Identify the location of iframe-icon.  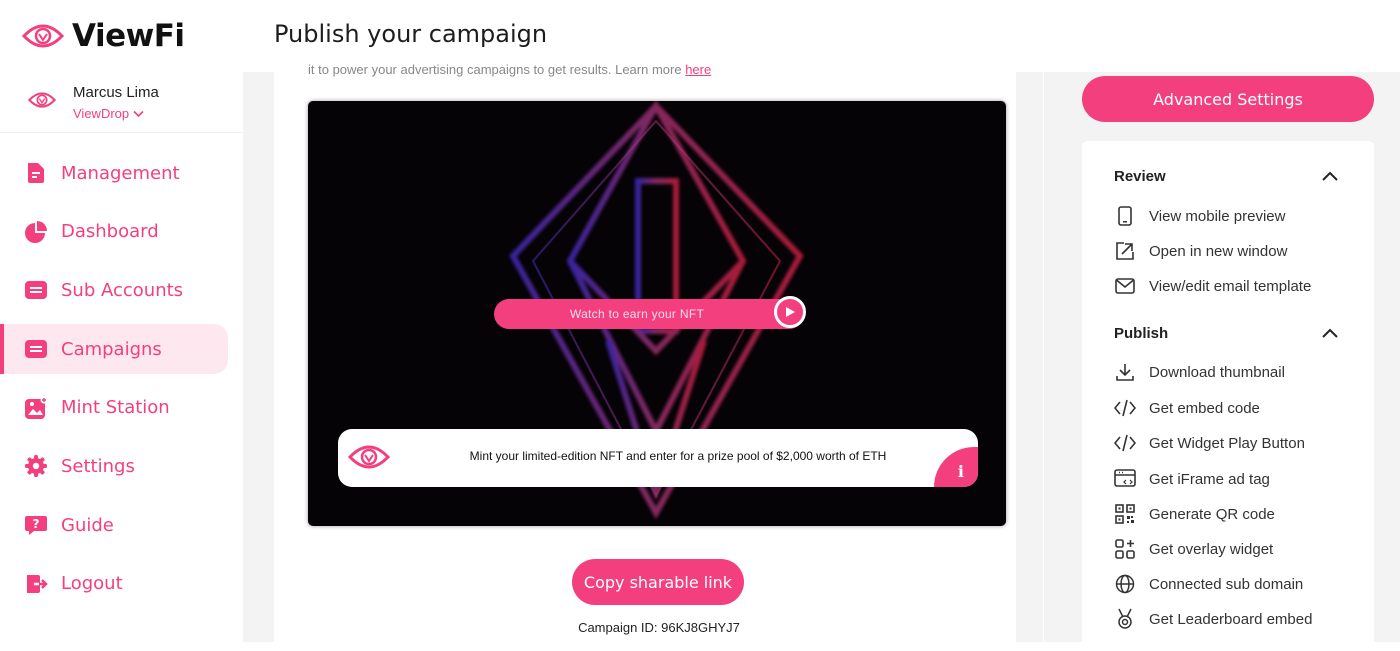
(1125, 479).